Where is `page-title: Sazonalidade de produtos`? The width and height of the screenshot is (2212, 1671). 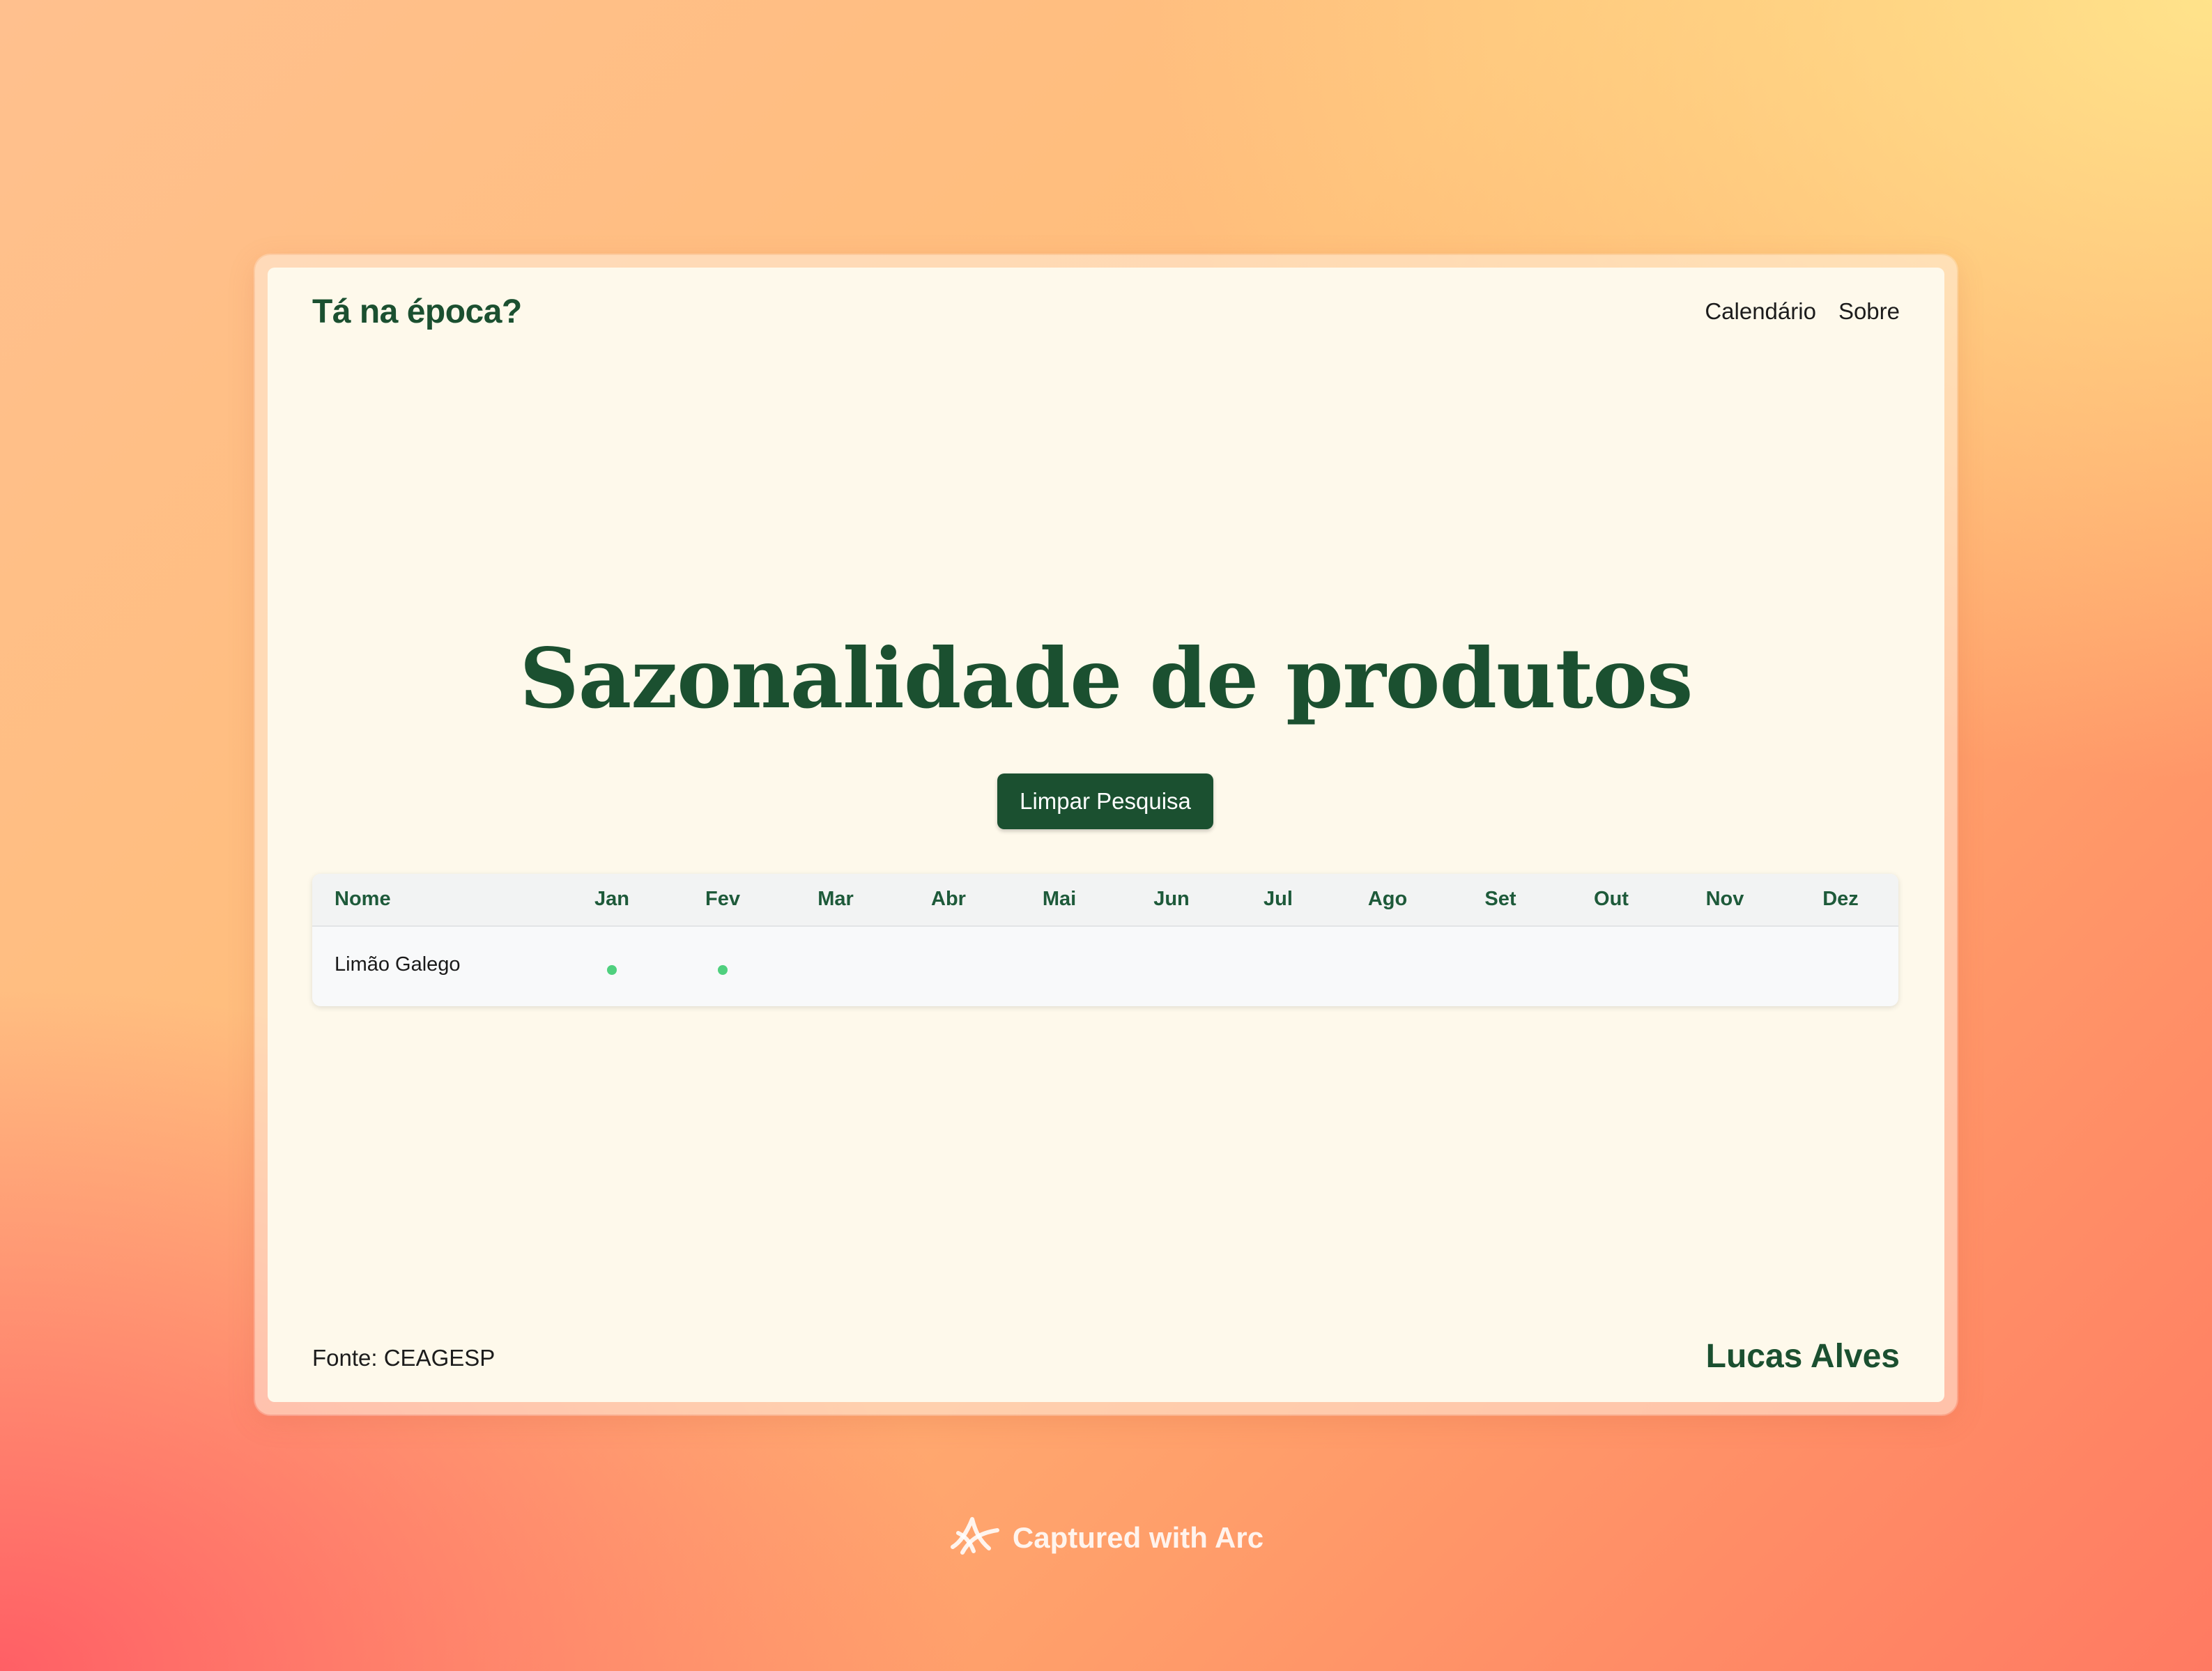
page-title: Sazonalidade de produtos is located at coordinates (1106, 678).